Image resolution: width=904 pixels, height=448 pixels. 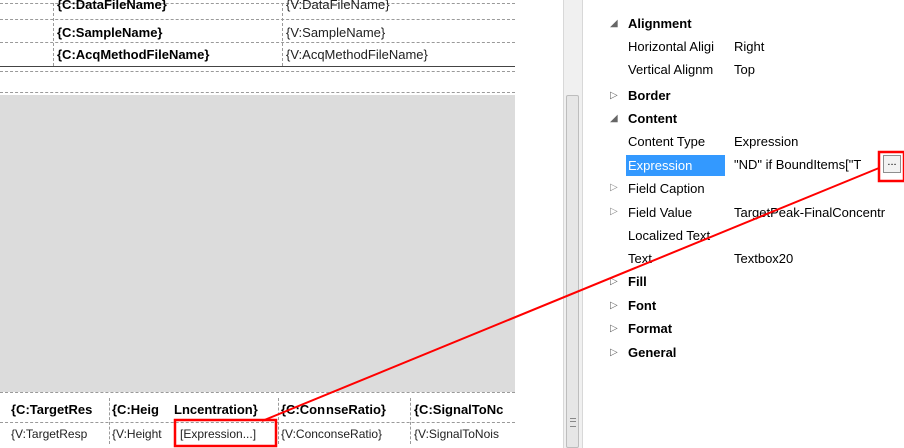 What do you see at coordinates (573, 422) in the screenshot?
I see `scroll-grip-icon` at bounding box center [573, 422].